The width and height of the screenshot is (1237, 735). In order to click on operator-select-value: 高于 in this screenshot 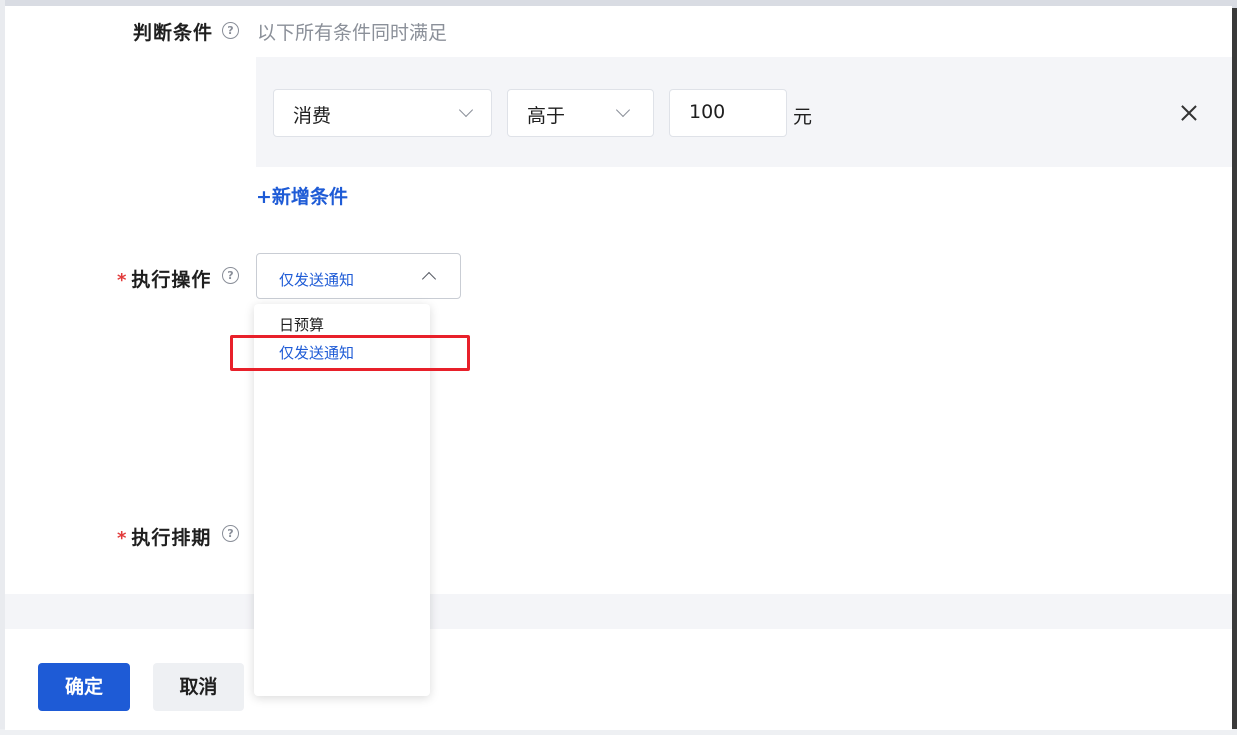, I will do `click(546, 116)`.